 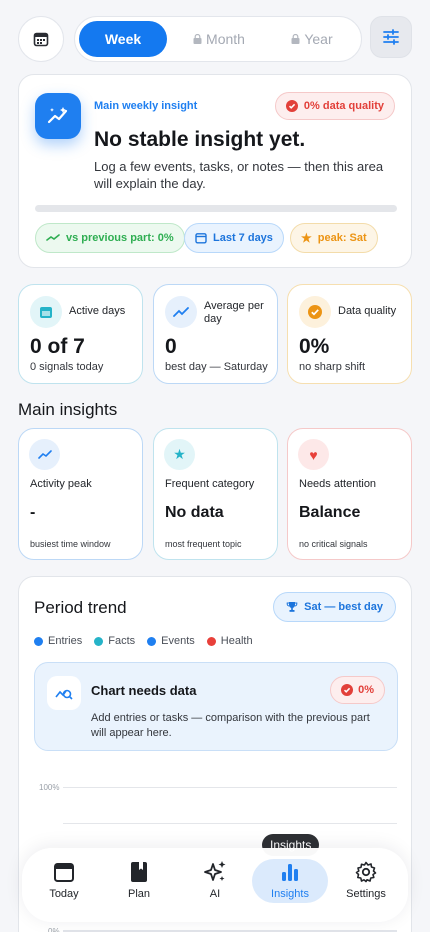 I want to click on insight-card-label: Needs attention, so click(x=338, y=484).